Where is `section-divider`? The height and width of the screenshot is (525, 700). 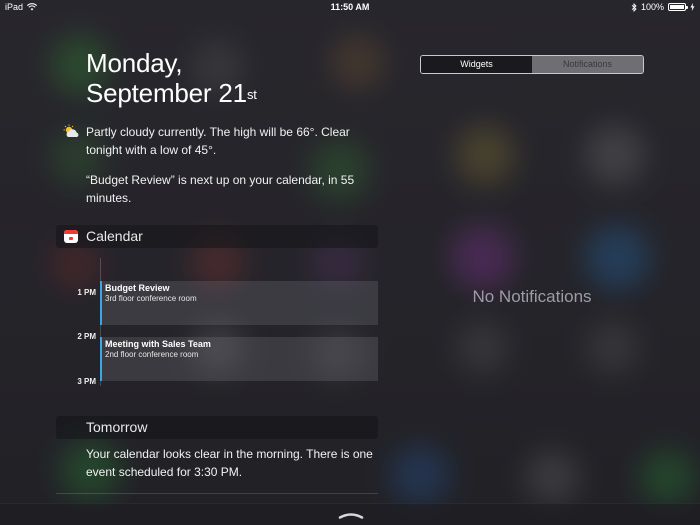
section-divider is located at coordinates (217, 493).